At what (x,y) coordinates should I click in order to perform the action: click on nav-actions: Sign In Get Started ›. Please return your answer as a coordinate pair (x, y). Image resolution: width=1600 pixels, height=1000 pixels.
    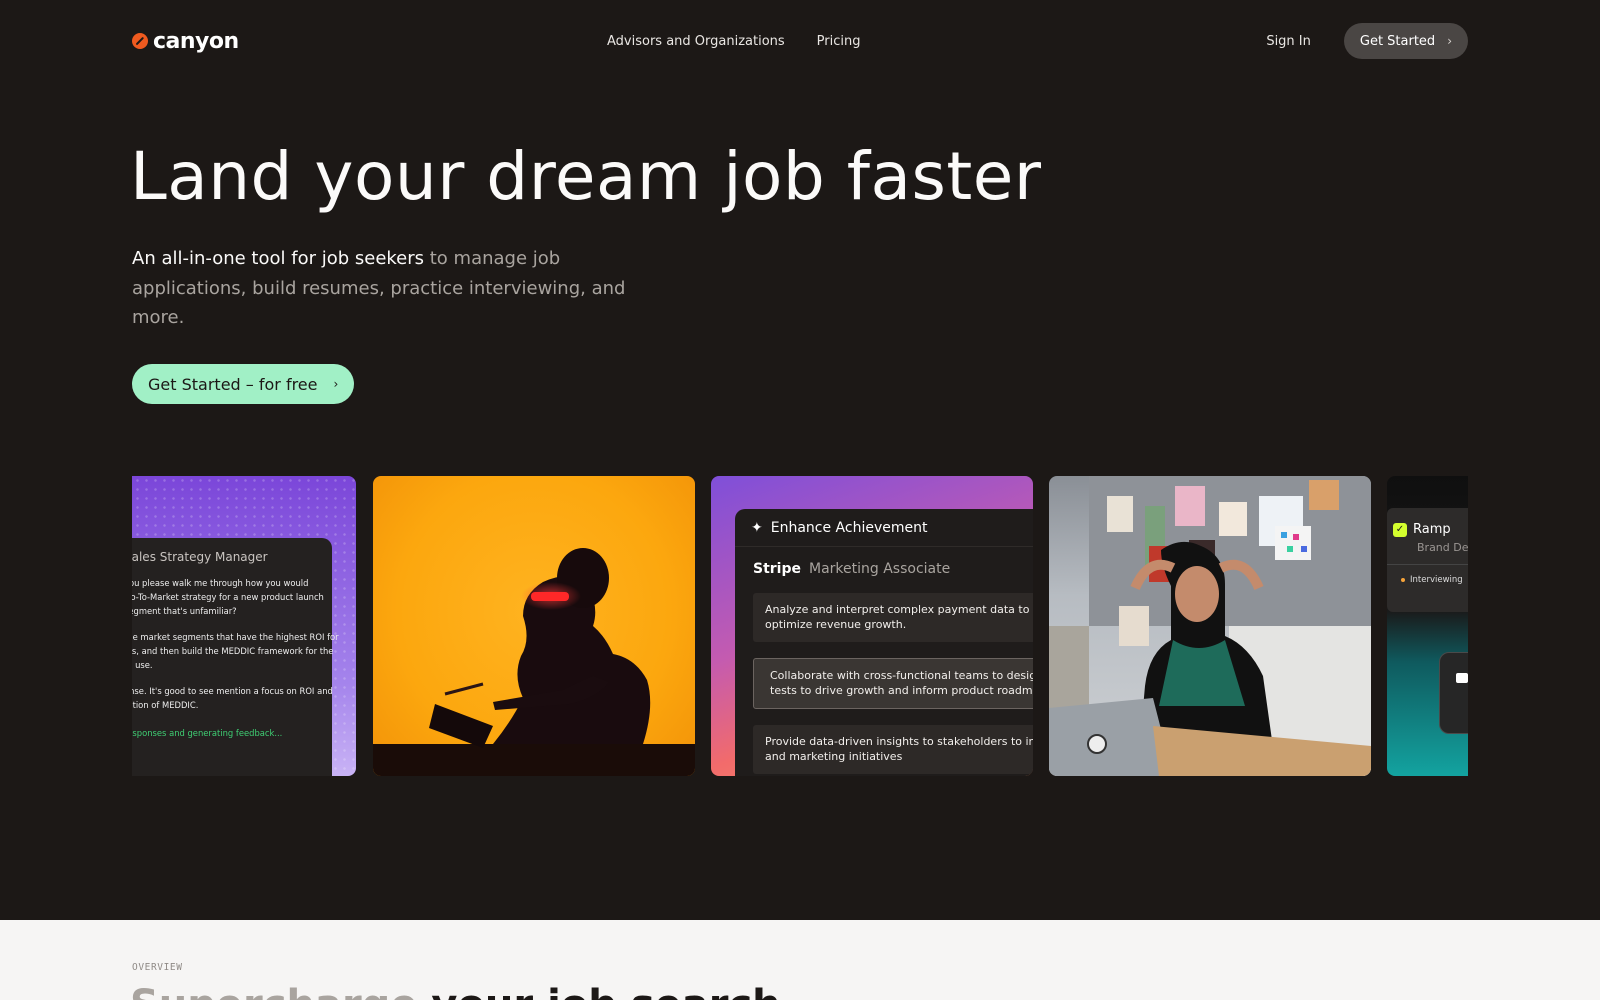
    Looking at the image, I should click on (1367, 41).